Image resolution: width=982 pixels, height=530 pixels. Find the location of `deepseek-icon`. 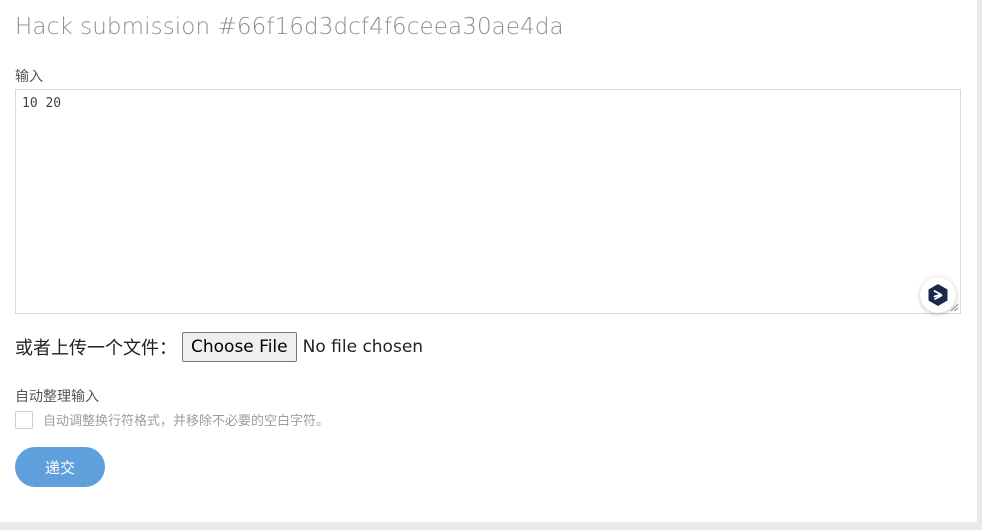

deepseek-icon is located at coordinates (938, 295).